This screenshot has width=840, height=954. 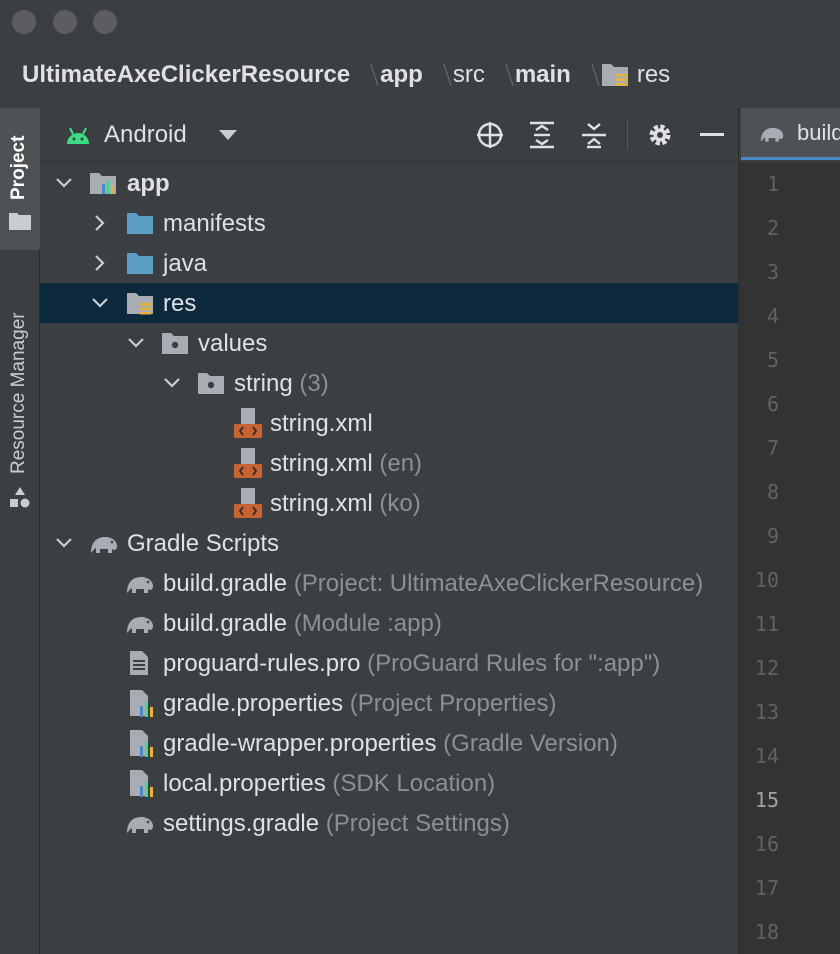 I want to click on editor-tab-build-gradle: build.gradle, so click(x=790, y=134).